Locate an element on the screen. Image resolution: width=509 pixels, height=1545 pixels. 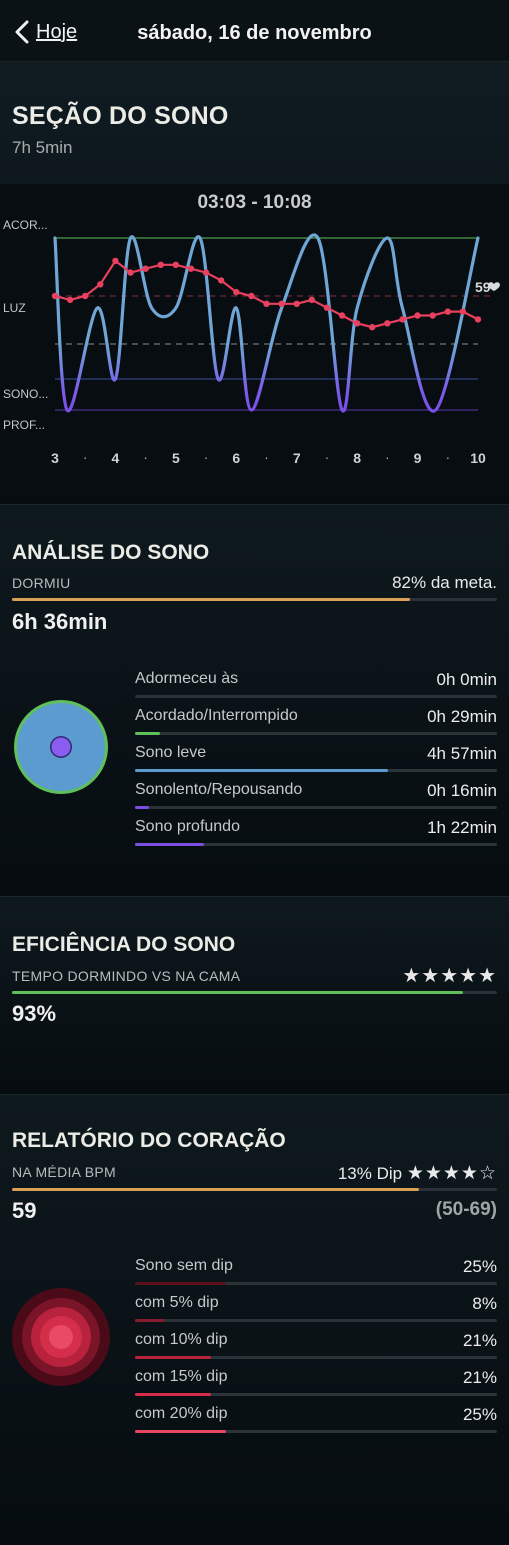
bpm-progress-bar is located at coordinates (254, 1189).